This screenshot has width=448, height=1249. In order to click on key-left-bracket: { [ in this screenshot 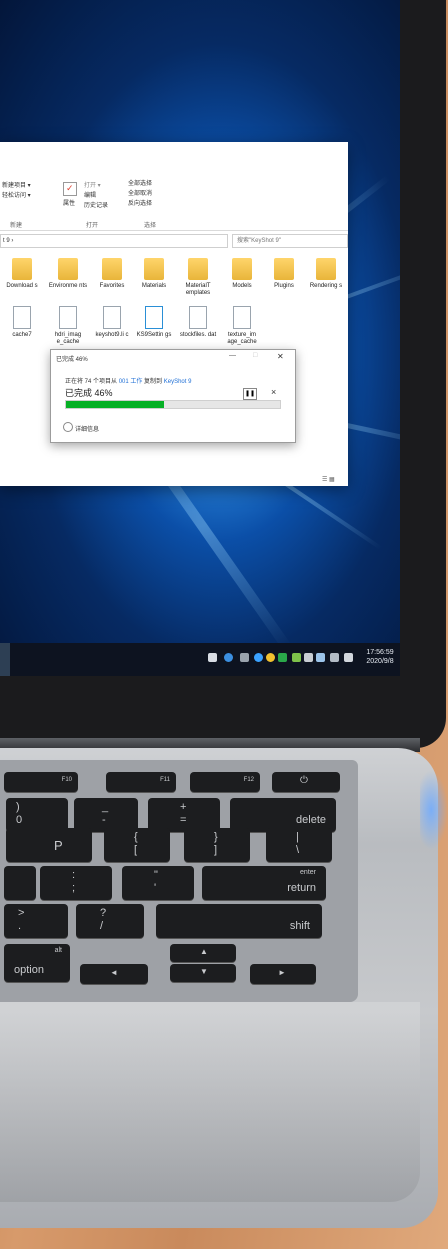, I will do `click(137, 845)`.